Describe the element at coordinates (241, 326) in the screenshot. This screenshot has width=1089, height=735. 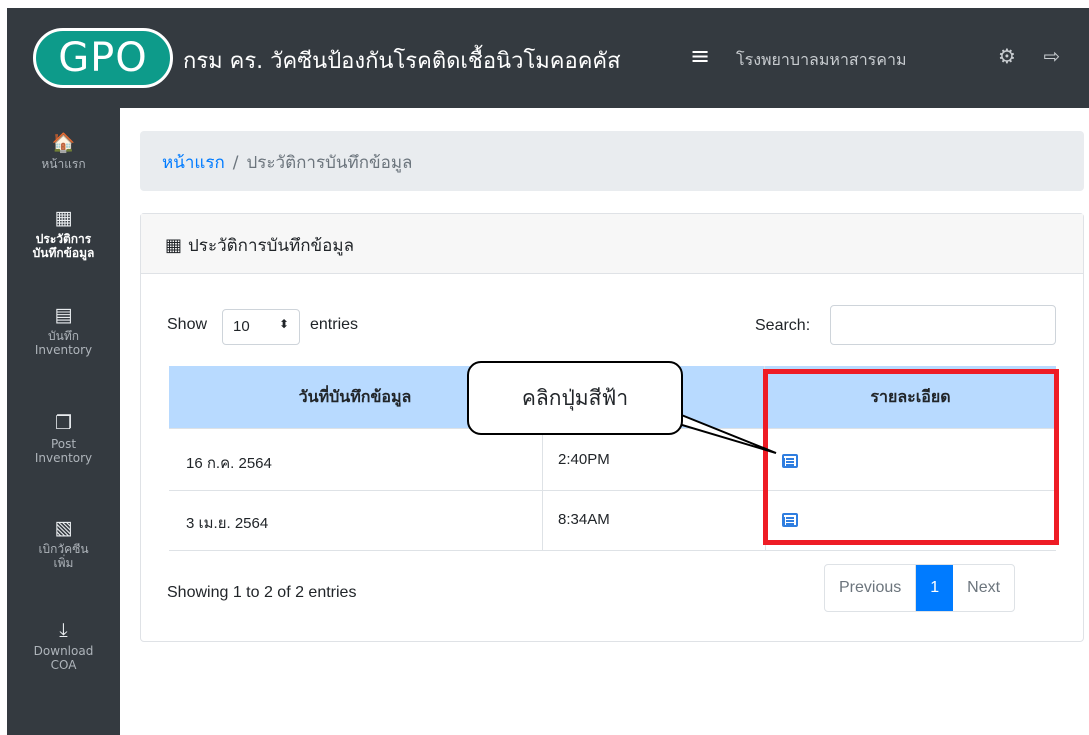
I see `entries-value: 10` at that location.